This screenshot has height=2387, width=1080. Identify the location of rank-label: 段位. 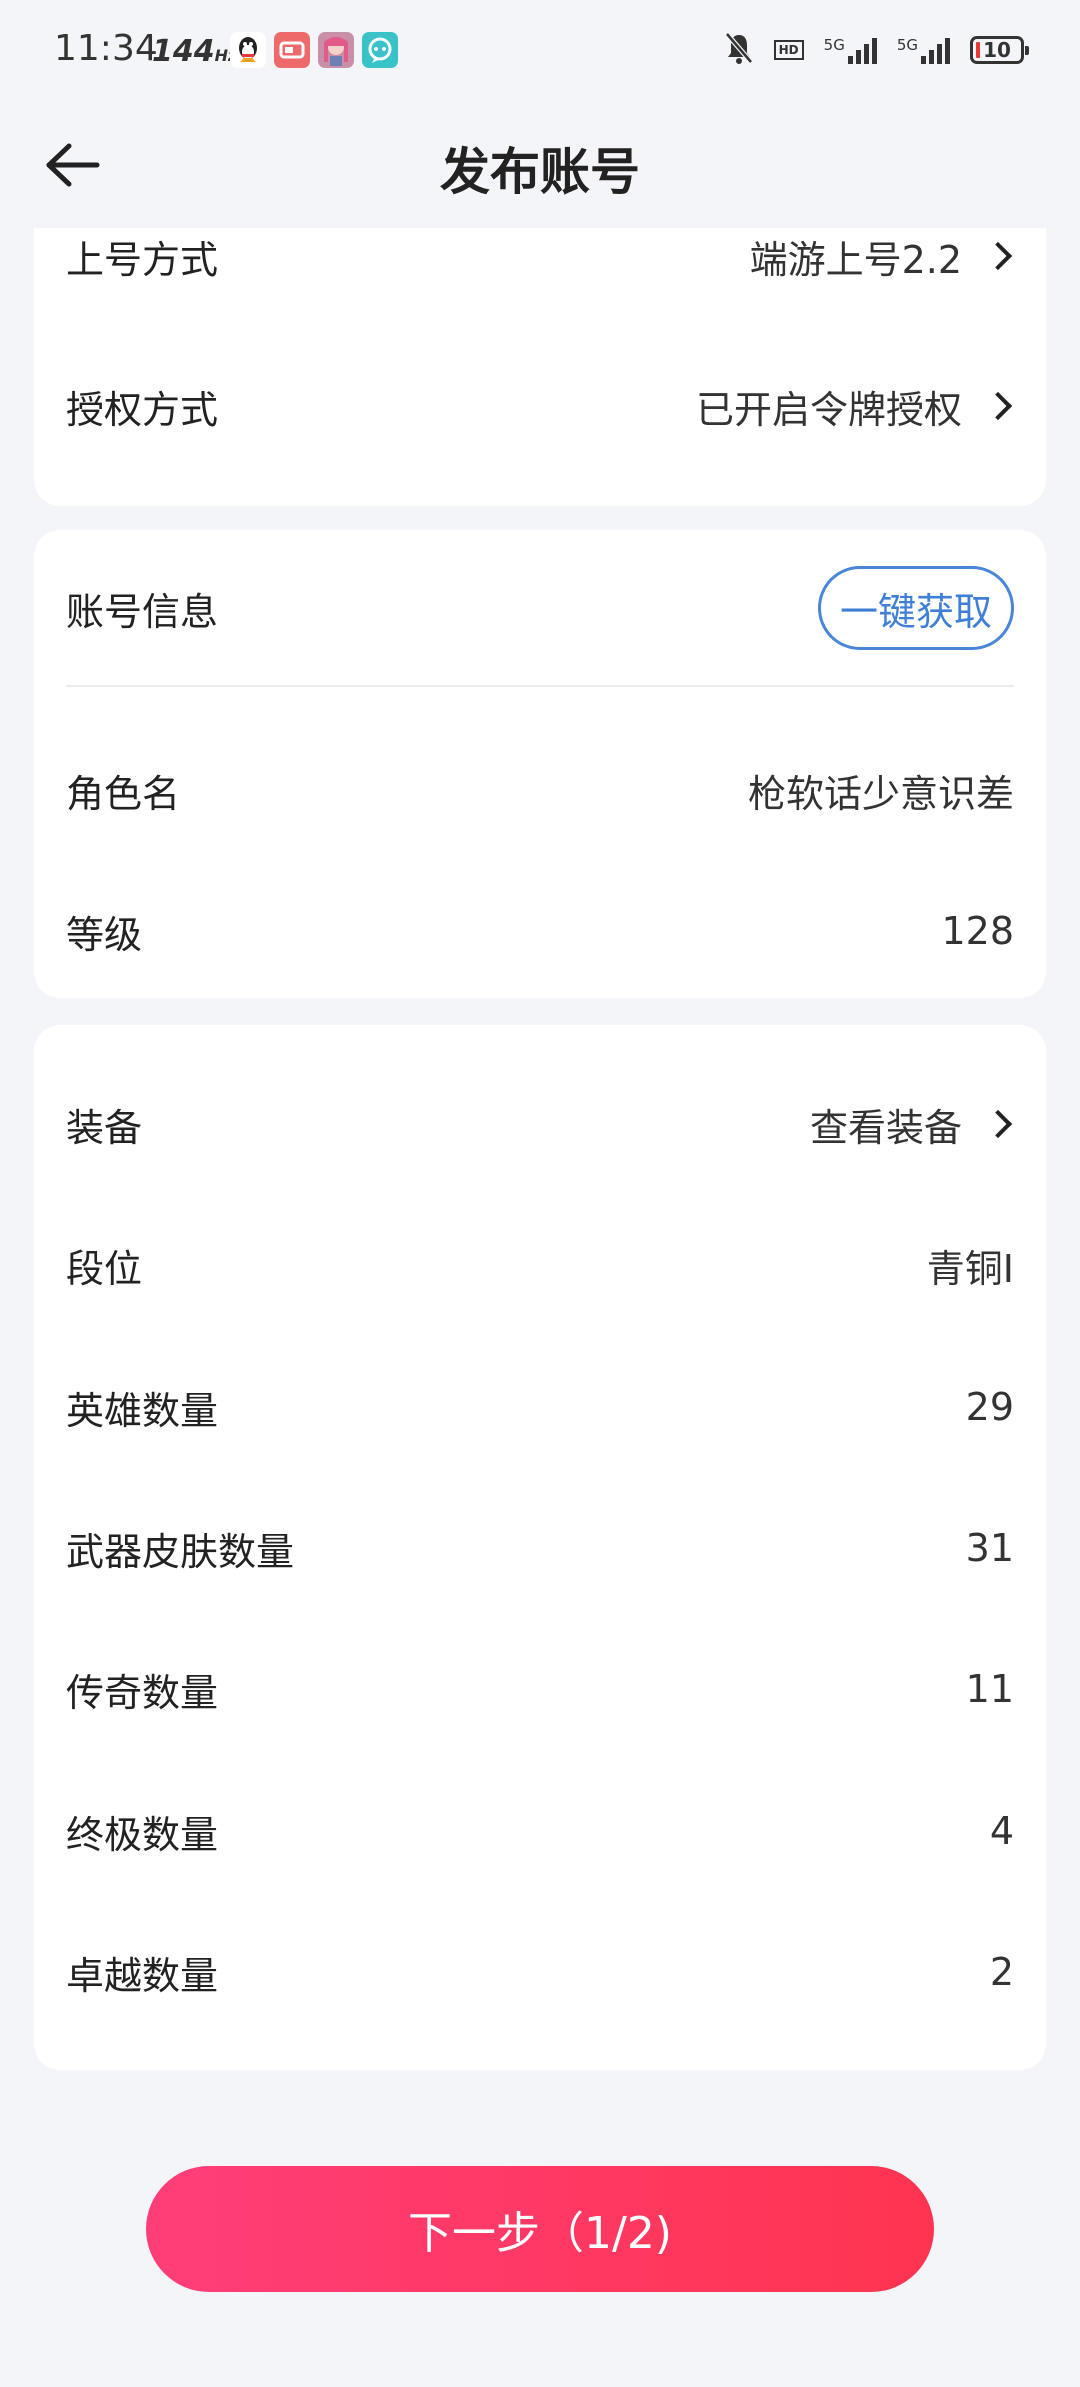
(104, 1268).